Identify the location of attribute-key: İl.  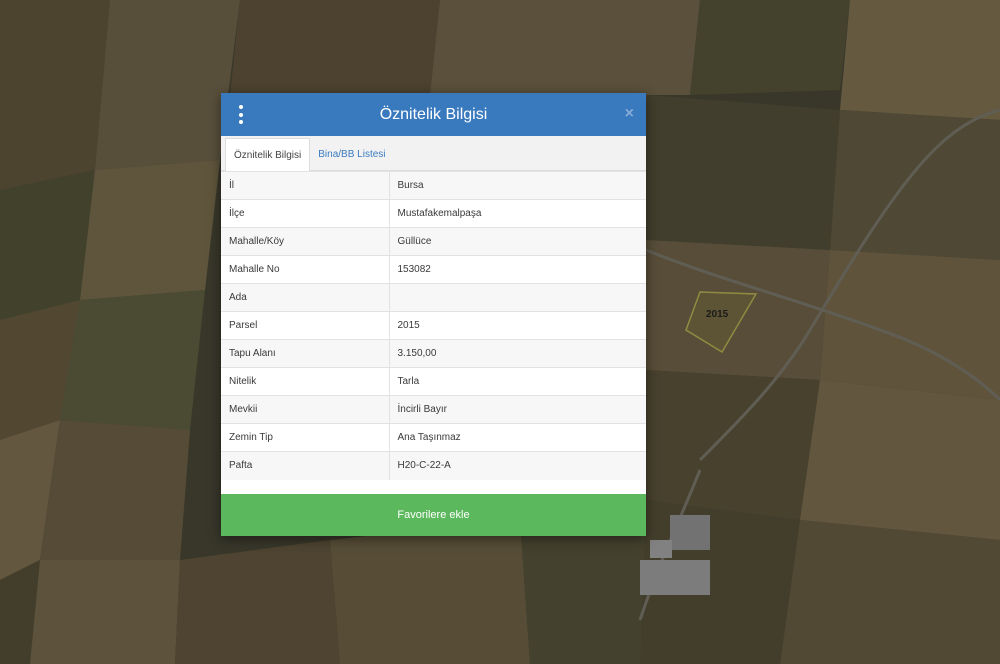
(305, 185).